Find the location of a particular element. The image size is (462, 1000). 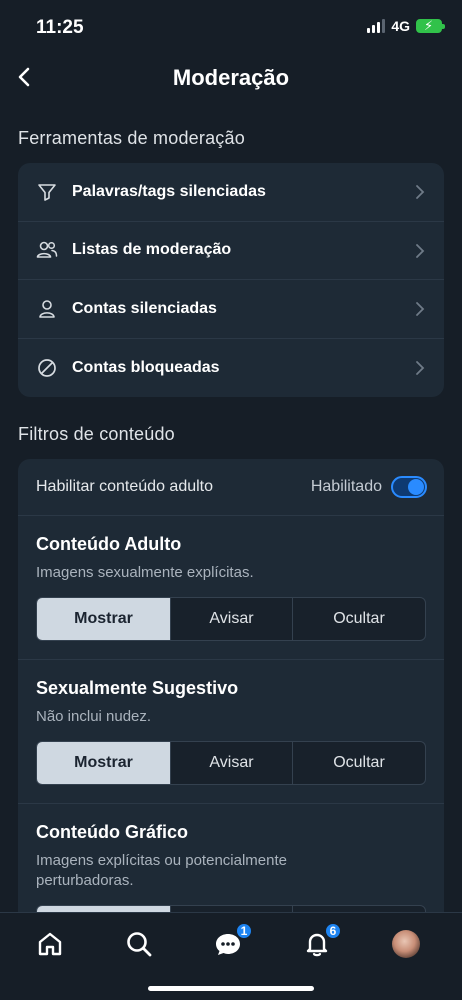

home-indicator is located at coordinates (231, 988).